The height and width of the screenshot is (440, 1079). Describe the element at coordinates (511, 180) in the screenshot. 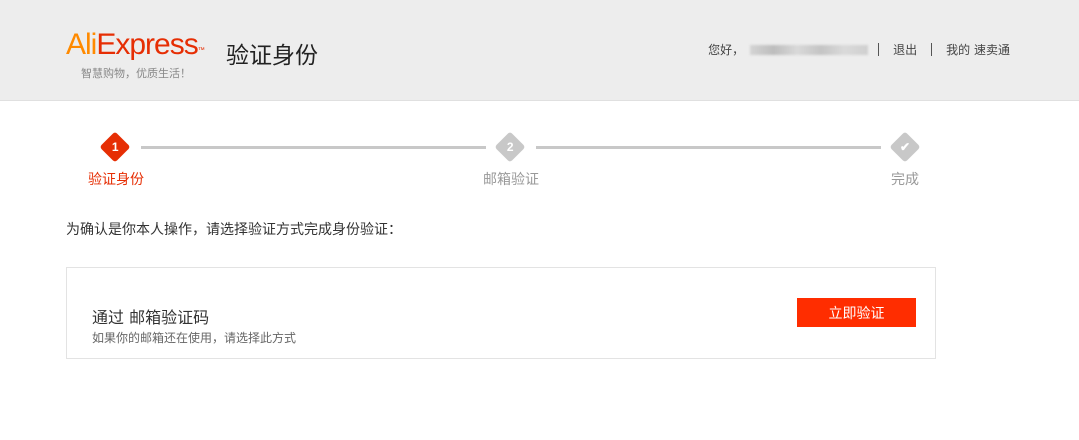

I see `step-2-label: 邮箱验证` at that location.